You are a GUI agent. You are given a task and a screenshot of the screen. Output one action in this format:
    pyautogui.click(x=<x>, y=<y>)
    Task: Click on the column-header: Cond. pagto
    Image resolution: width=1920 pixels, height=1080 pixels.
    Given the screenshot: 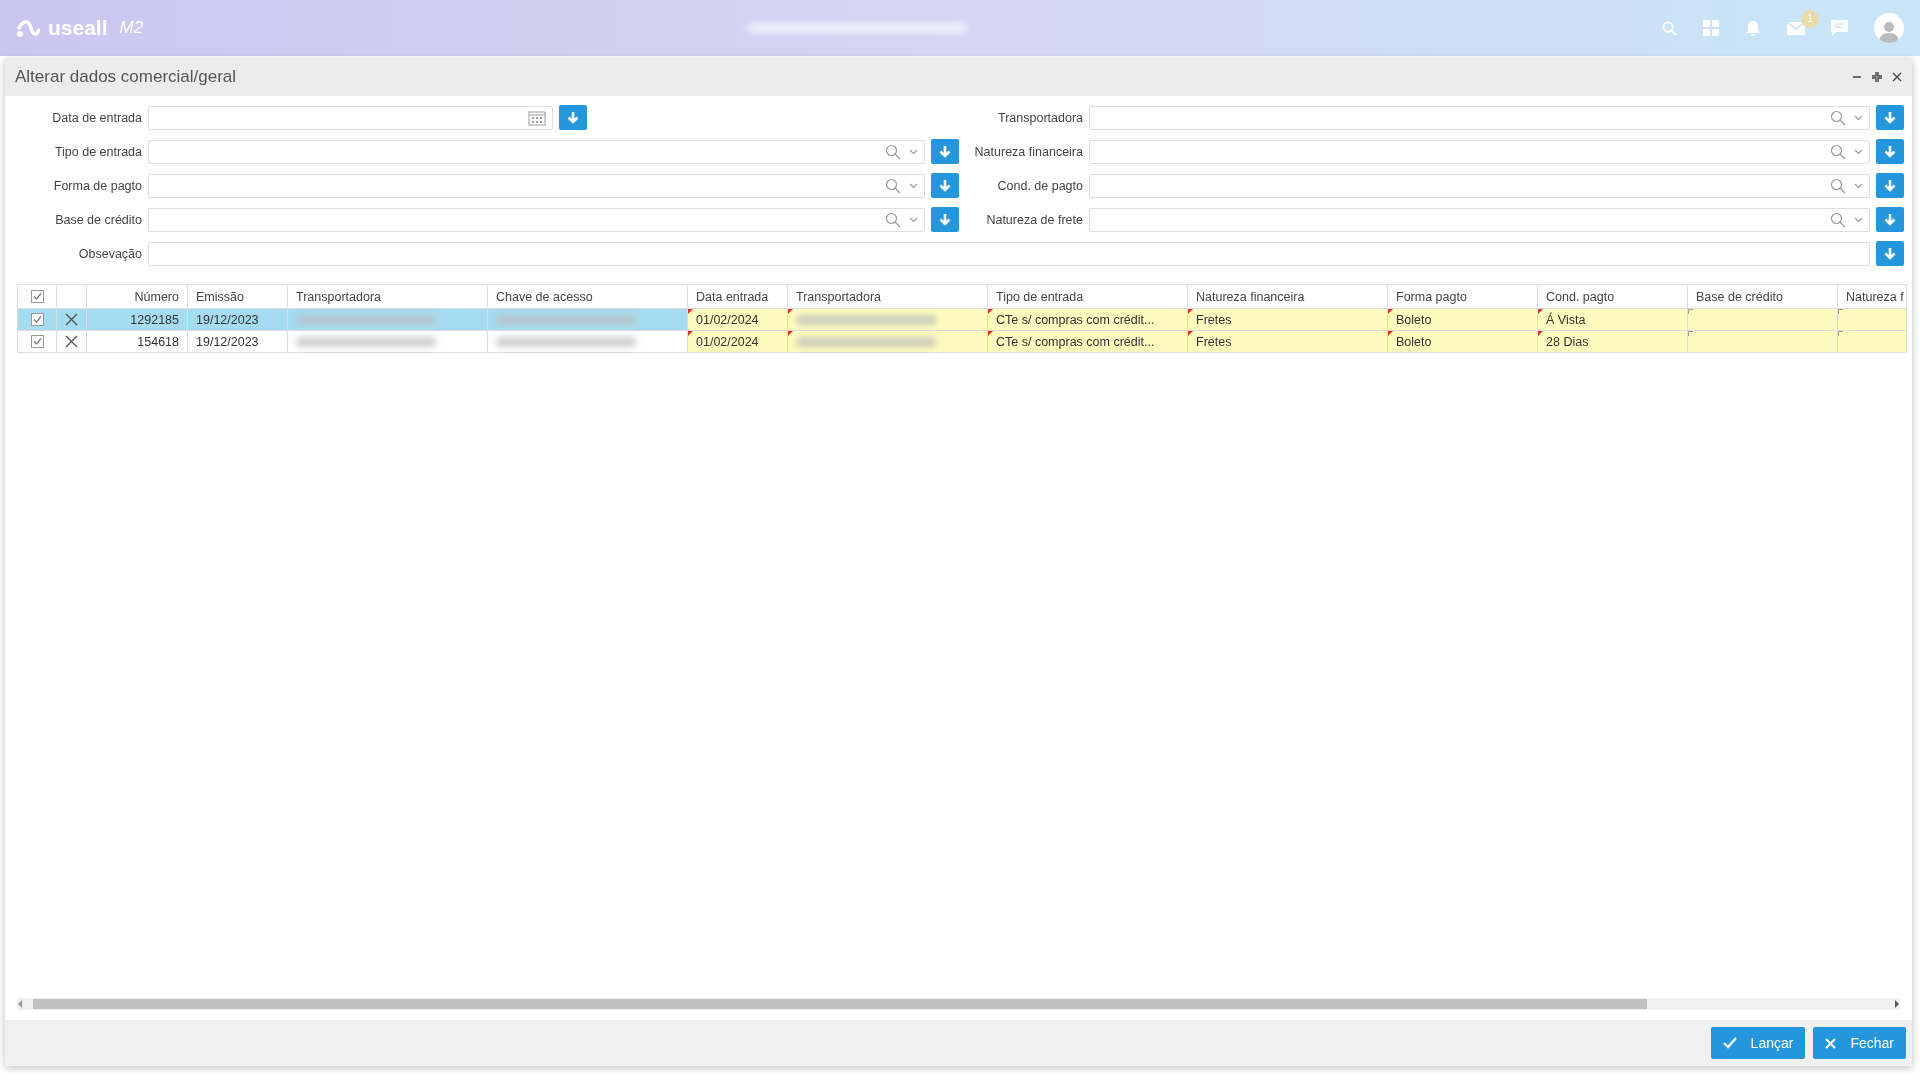 What is the action you would take?
    pyautogui.click(x=1613, y=297)
    